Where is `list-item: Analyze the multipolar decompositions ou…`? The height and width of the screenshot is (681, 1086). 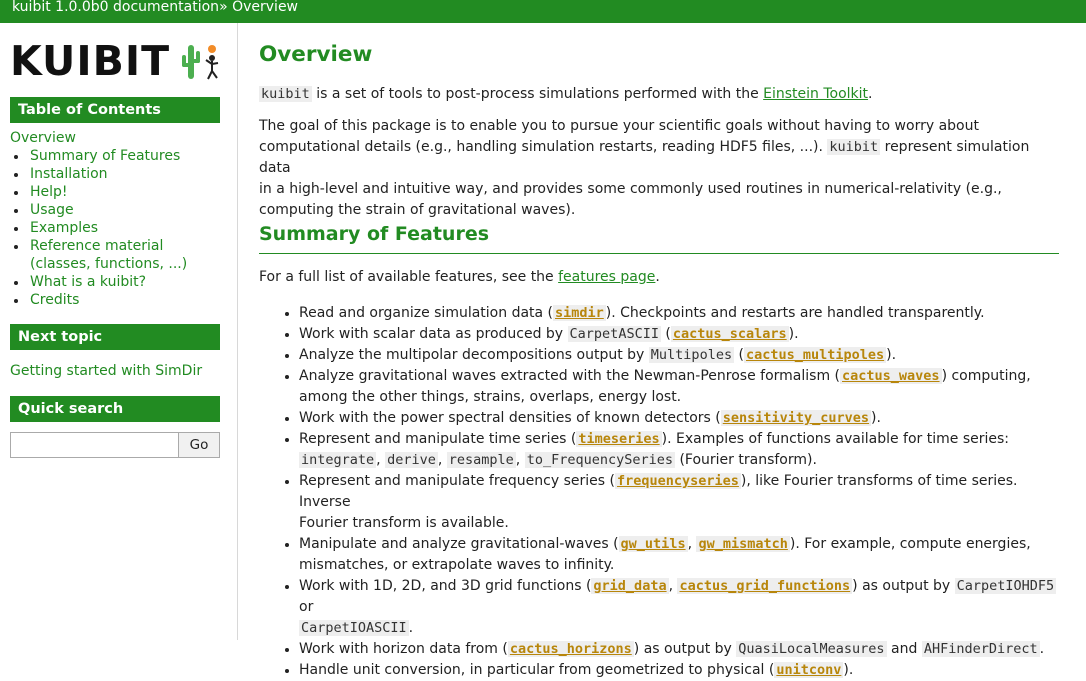 list-item: Analyze the multipolar decompositions ou… is located at coordinates (659, 355).